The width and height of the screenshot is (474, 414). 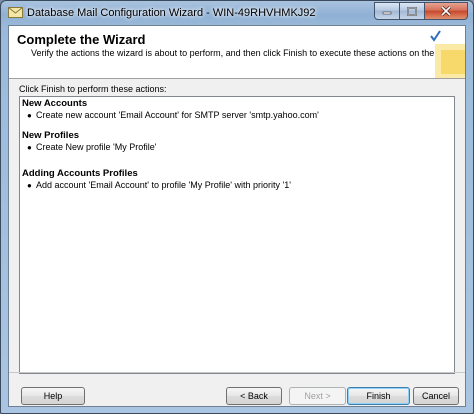 What do you see at coordinates (55, 103) in the screenshot?
I see `group-title: New Accounts` at bounding box center [55, 103].